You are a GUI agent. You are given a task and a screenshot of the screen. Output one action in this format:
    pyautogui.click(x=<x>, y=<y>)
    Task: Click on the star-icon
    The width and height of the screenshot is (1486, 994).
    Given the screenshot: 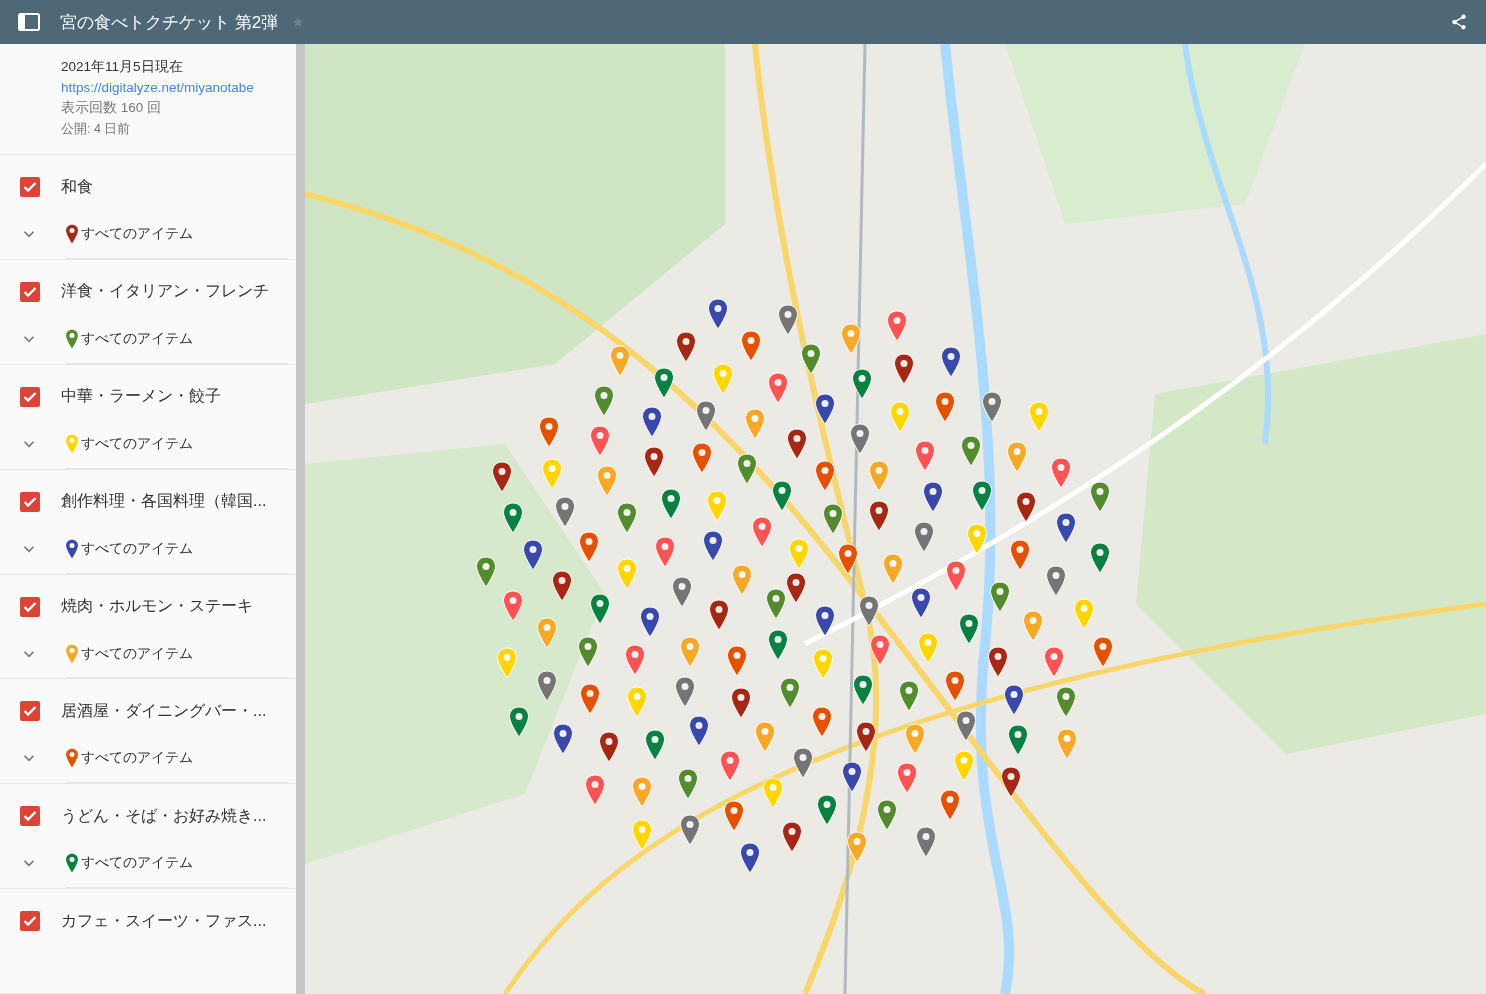 What is the action you would take?
    pyautogui.click(x=298, y=22)
    